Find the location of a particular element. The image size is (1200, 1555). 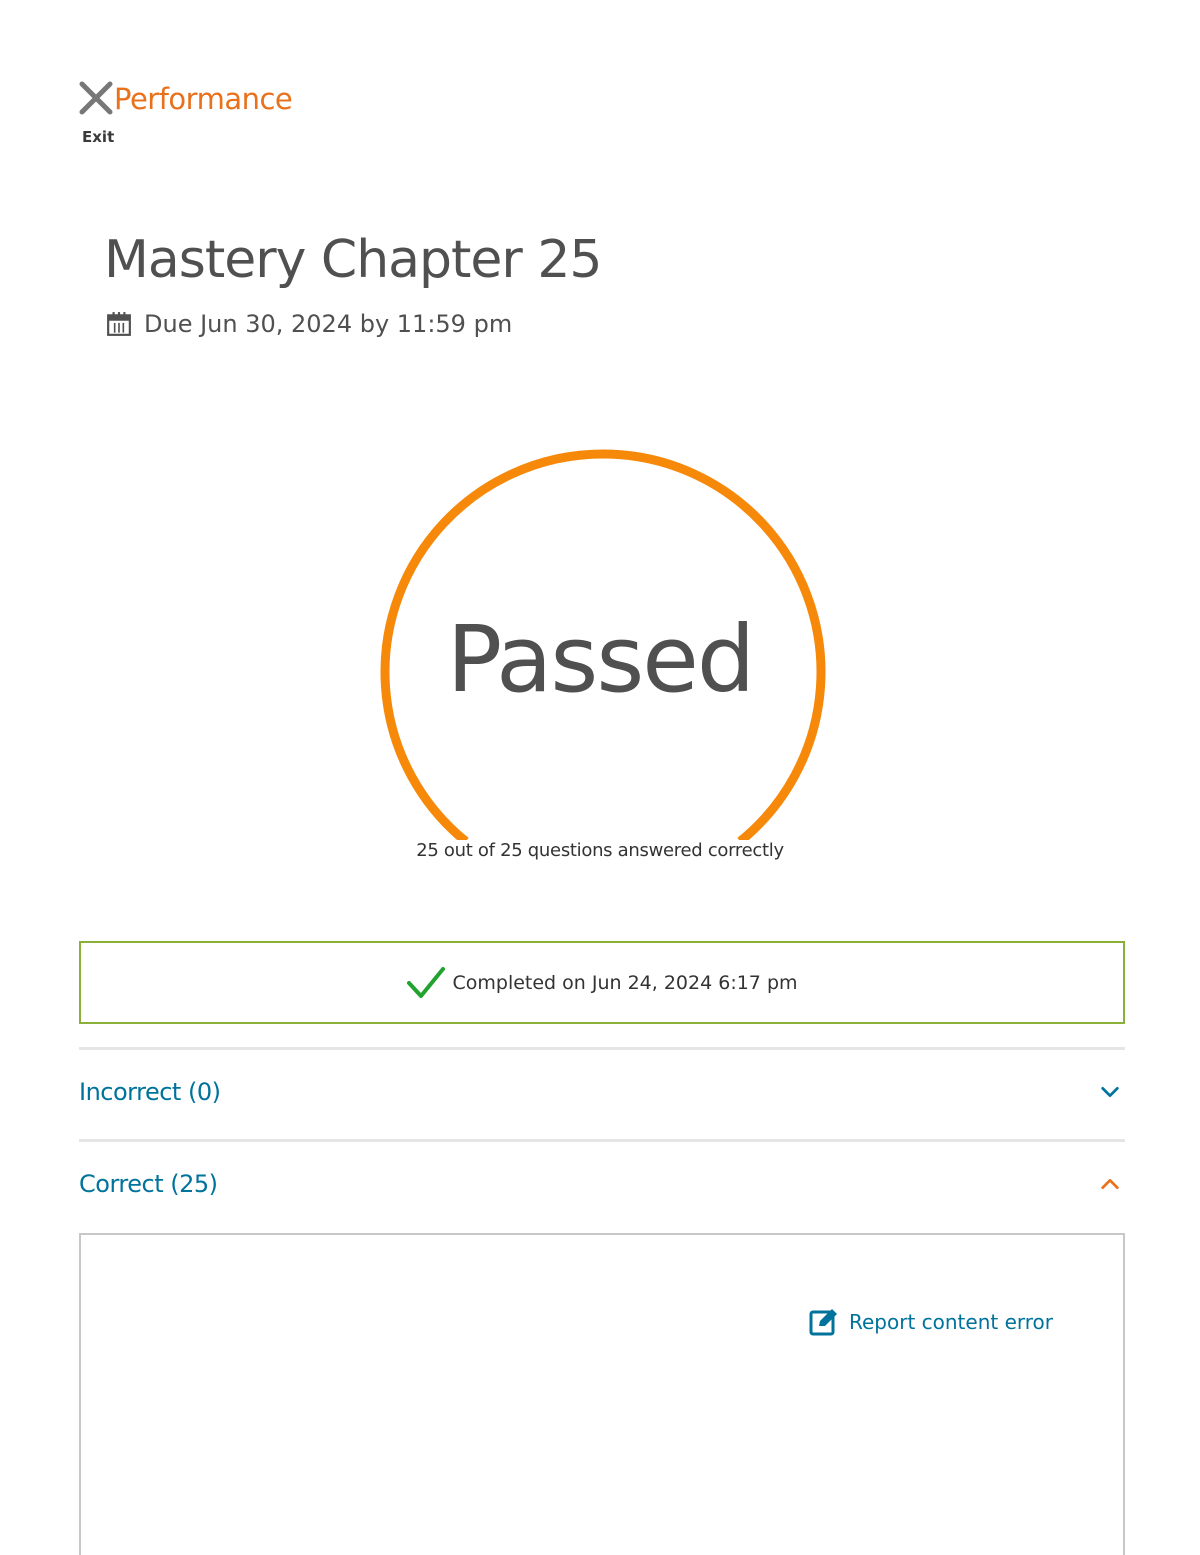

due-date: Due Jun 30, 2024 by 11:59 pm is located at coordinates (309, 324).